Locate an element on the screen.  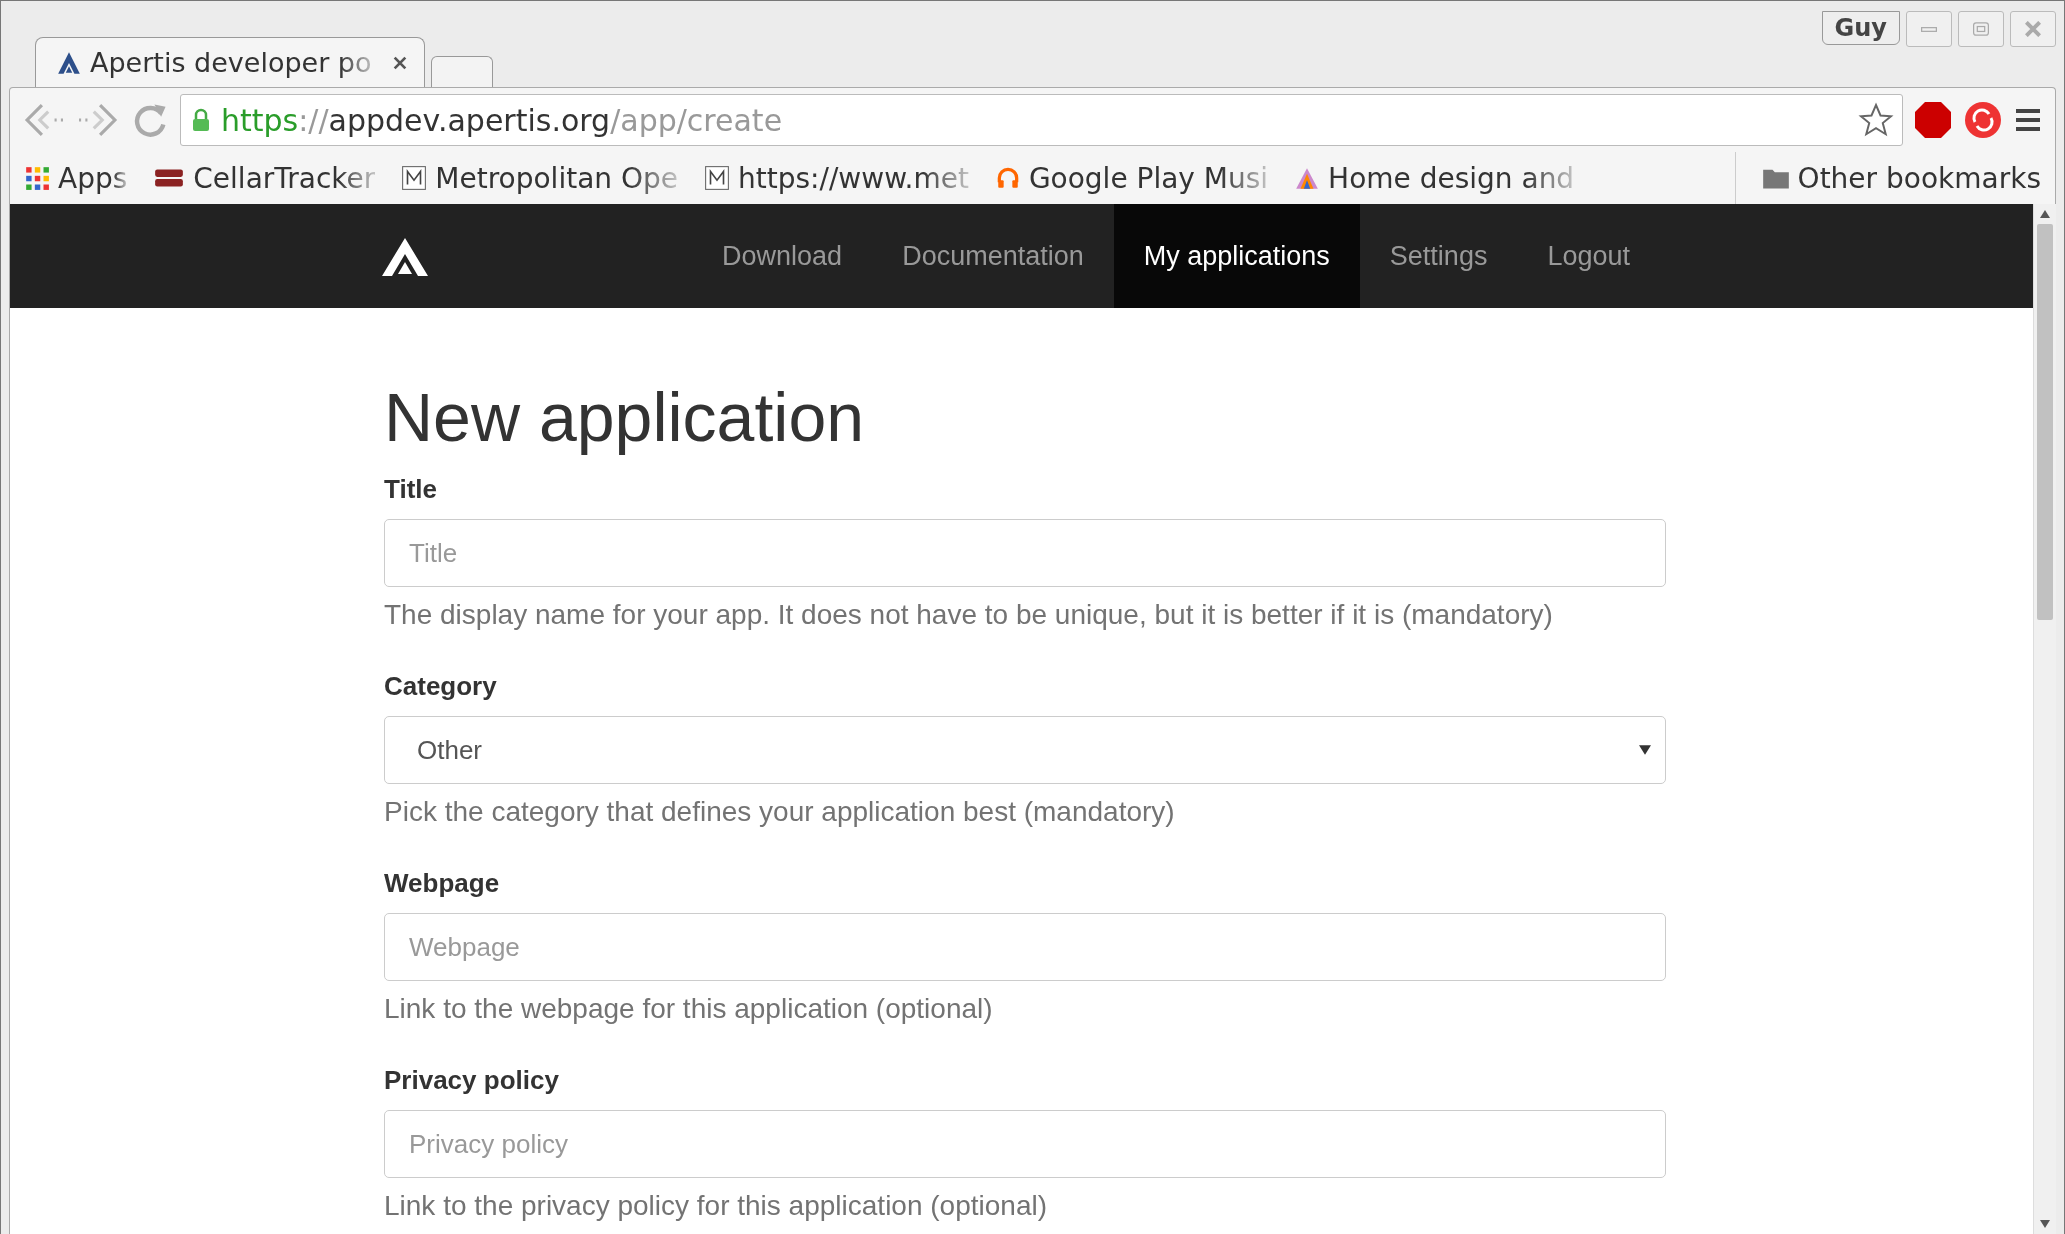
bookmark-item: Google Play Musi is located at coordinates (1131, 178).